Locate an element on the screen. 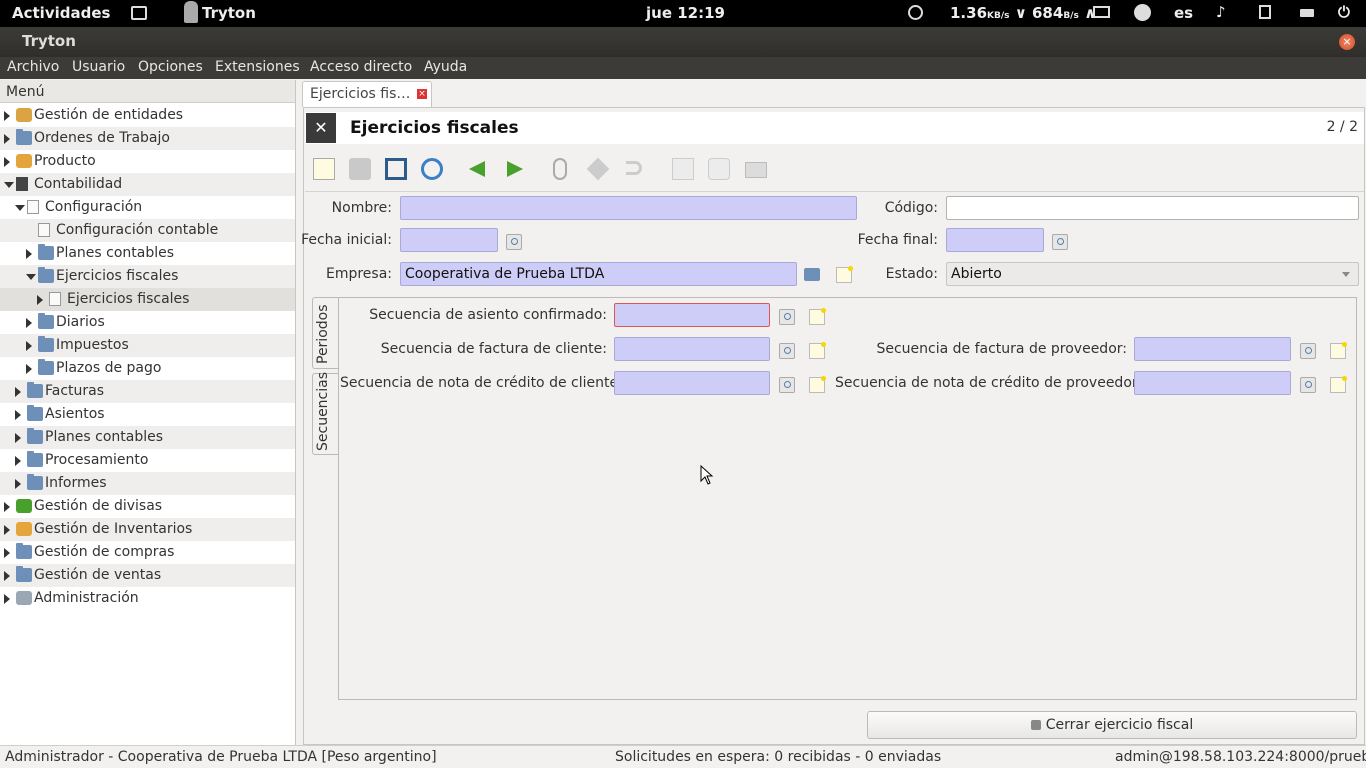 This screenshot has width=1366, height=768. sidebar-item: Gestión de compras is located at coordinates (147, 552).